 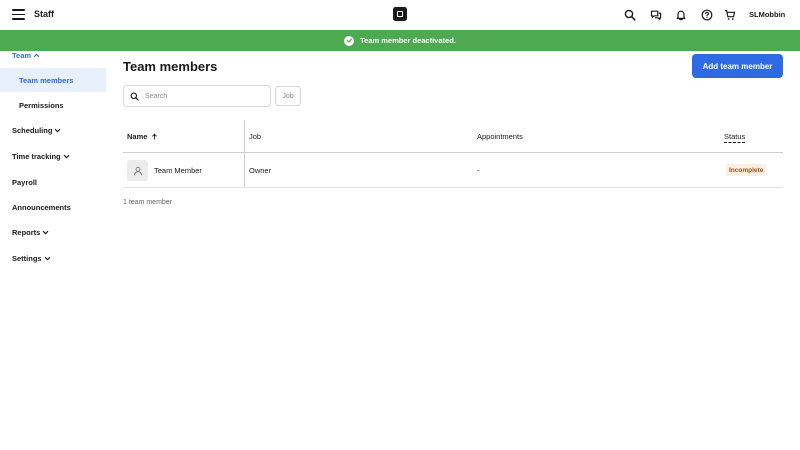 I want to click on avatar, so click(x=137, y=170).